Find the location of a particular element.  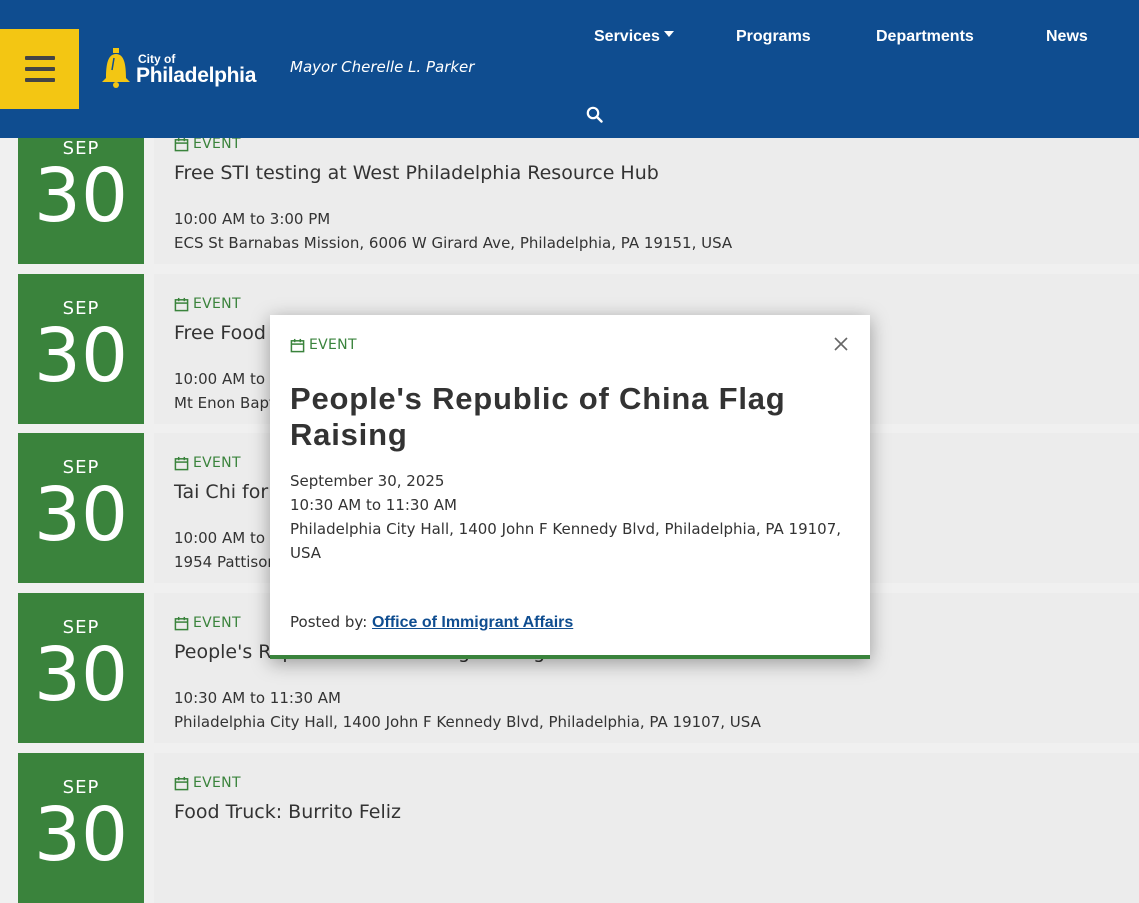

event-time: 10:00 AM to 1 is located at coordinates (227, 538).